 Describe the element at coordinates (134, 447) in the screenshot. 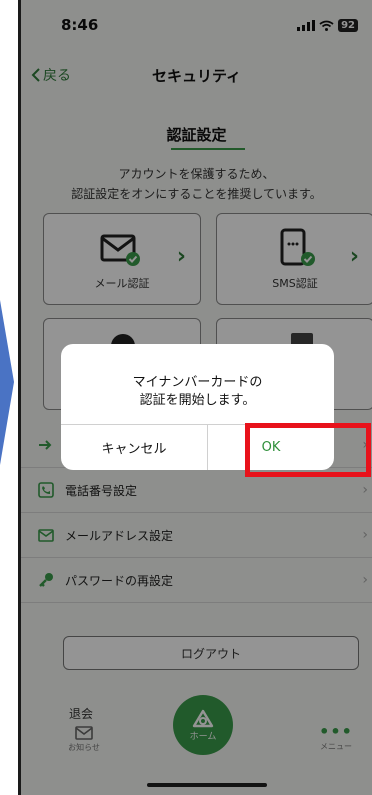

I see `cancel-button: キャンセル` at that location.